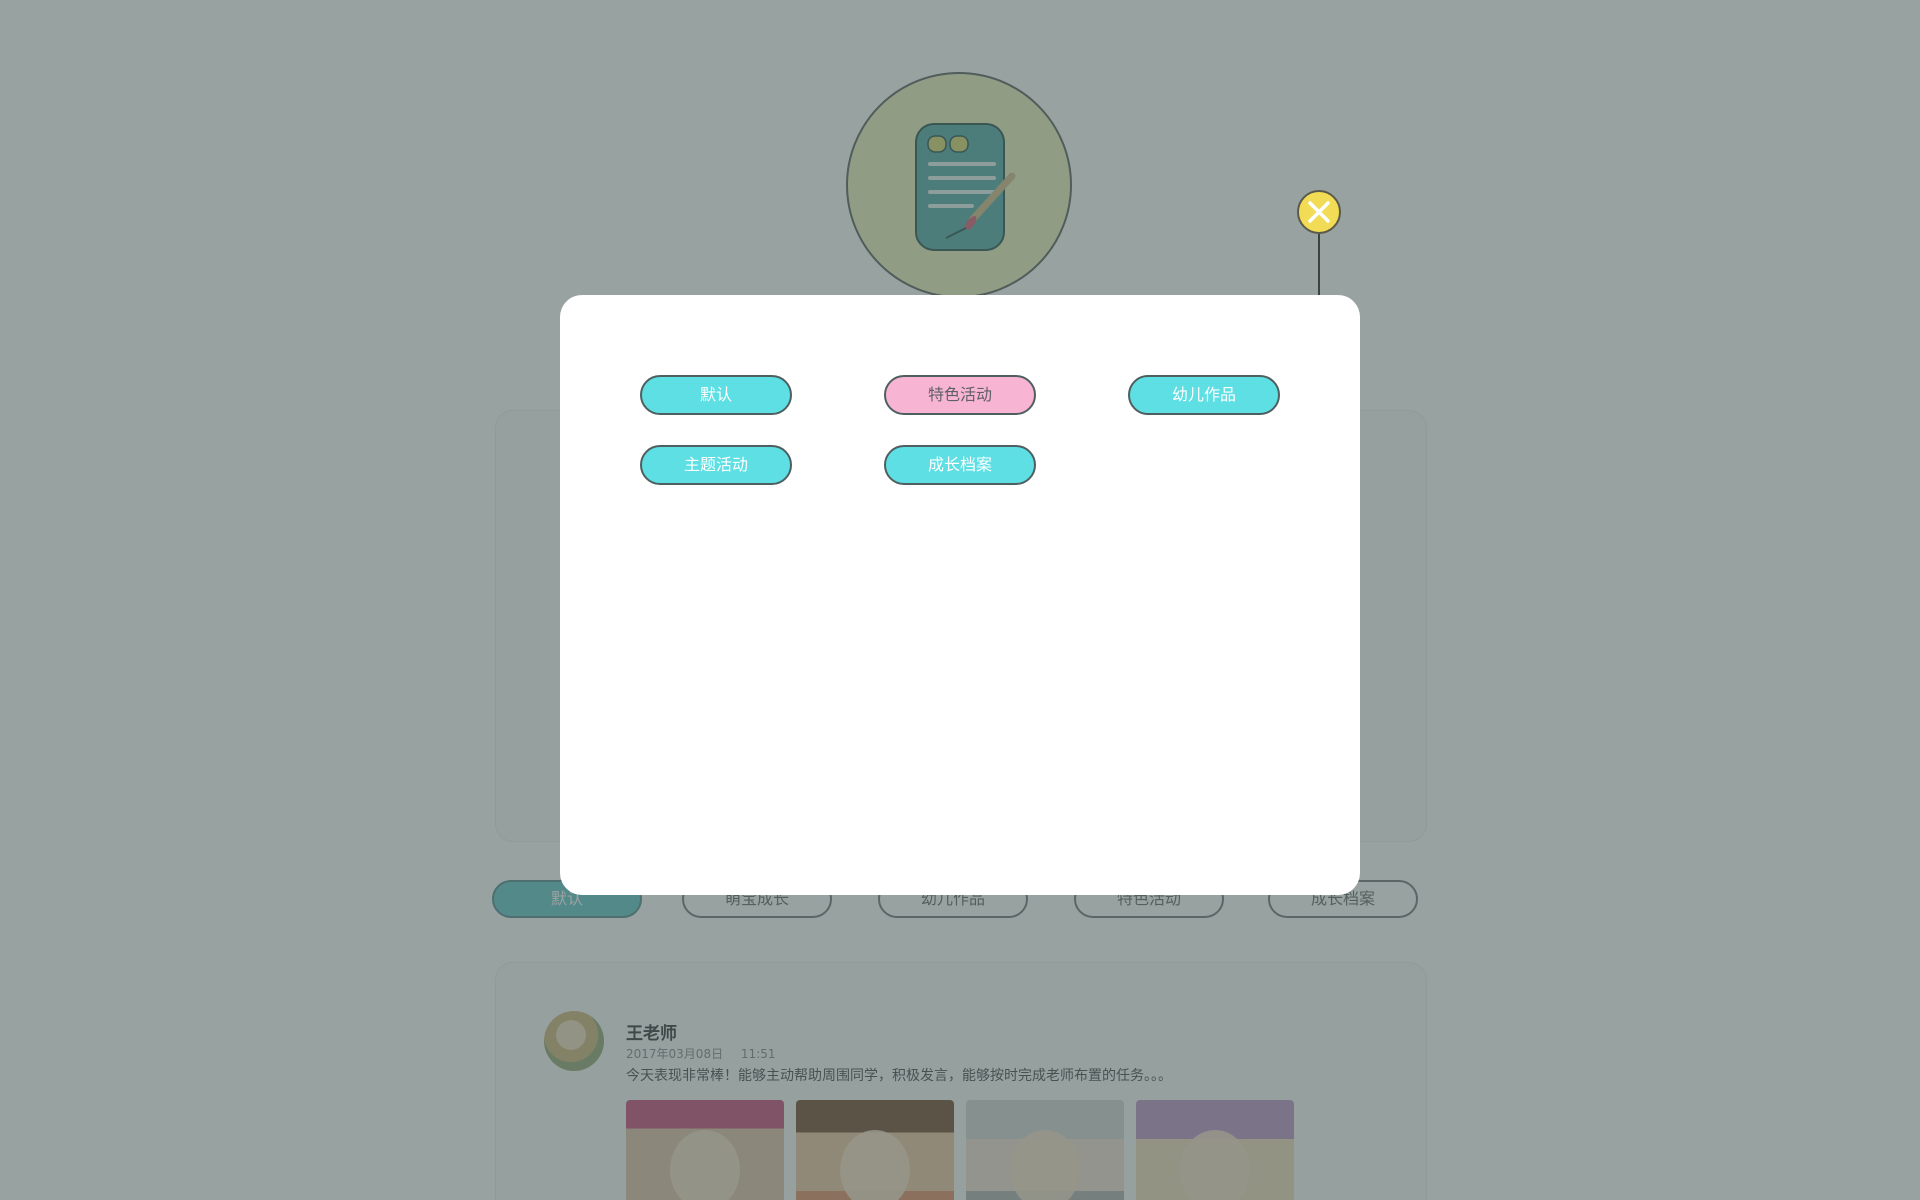 This screenshot has width=1920, height=1200. Describe the element at coordinates (960, 395) in the screenshot. I see `category-button-special-activities: 特色活动` at that location.